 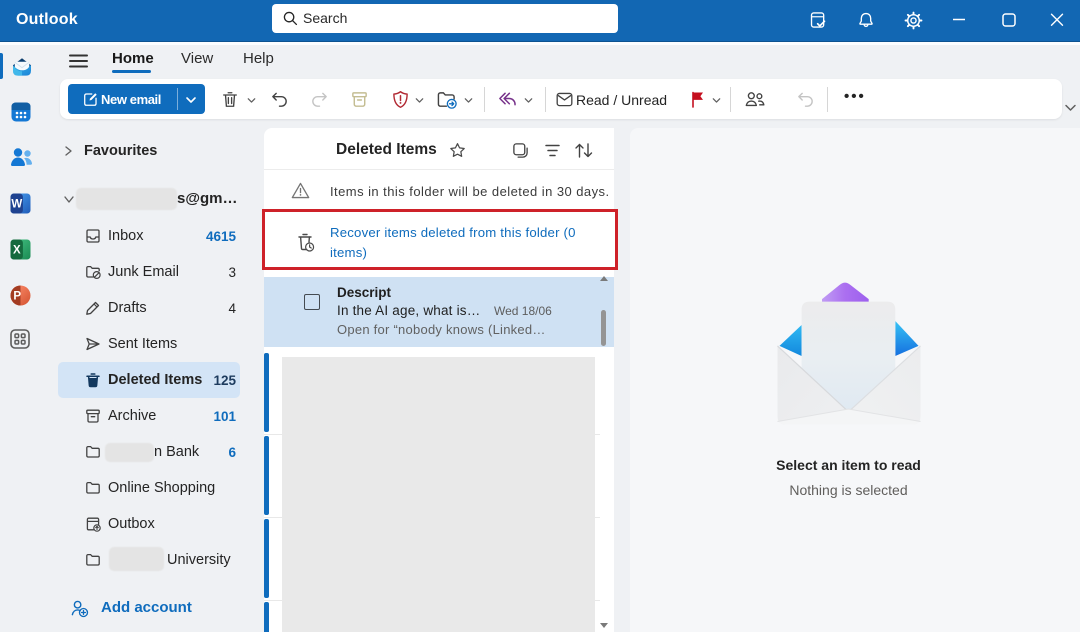 I want to click on svg-text: P, so click(x=17, y=297).